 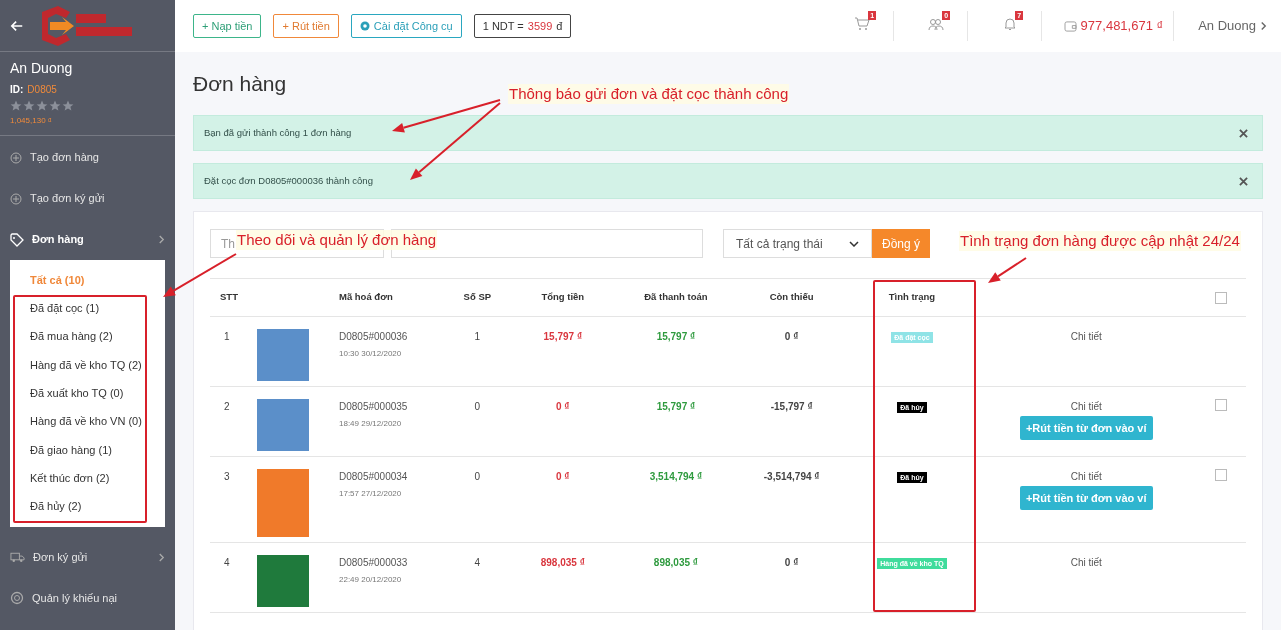 I want to click on order-time: 17:57 27/12/2020, so click(x=371, y=494).